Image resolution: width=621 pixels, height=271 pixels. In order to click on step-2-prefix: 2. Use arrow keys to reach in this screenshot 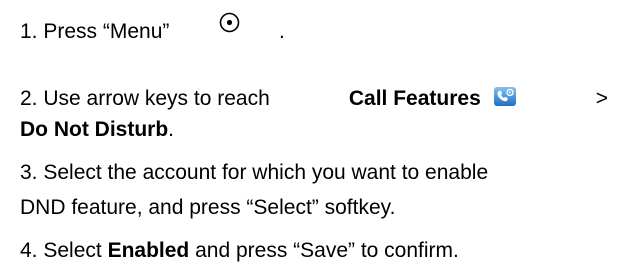, I will do `click(145, 98)`.